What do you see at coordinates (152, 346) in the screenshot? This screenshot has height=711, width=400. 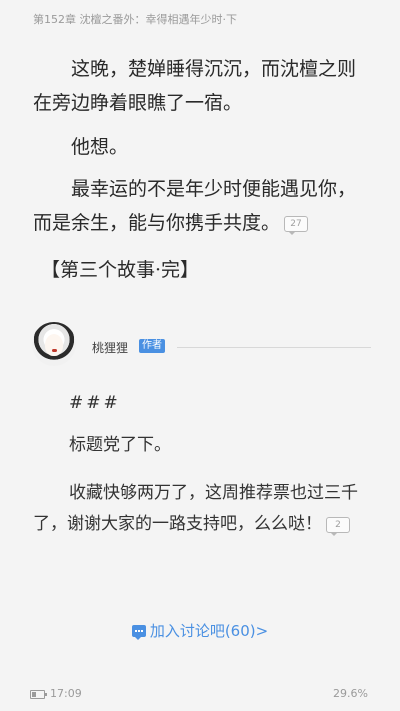 I see `author-badge: 作者` at bounding box center [152, 346].